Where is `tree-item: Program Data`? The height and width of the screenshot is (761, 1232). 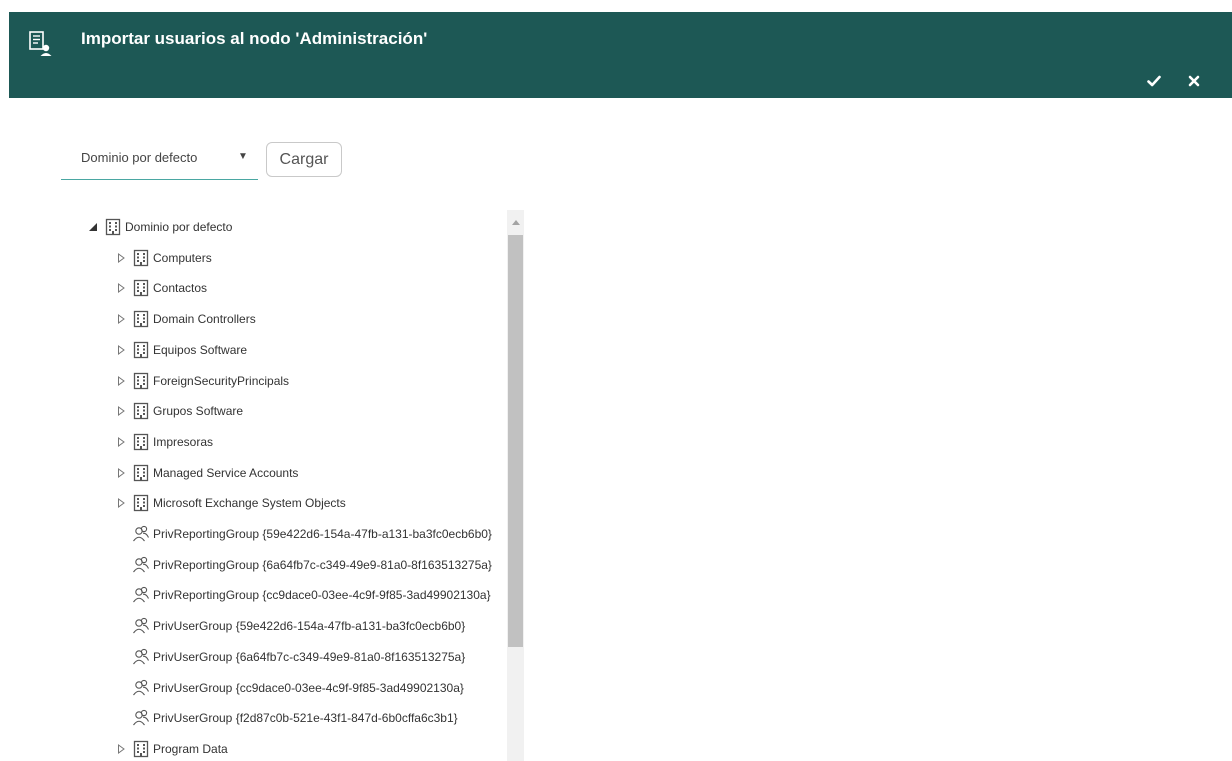 tree-item: Program Data is located at coordinates (295, 747).